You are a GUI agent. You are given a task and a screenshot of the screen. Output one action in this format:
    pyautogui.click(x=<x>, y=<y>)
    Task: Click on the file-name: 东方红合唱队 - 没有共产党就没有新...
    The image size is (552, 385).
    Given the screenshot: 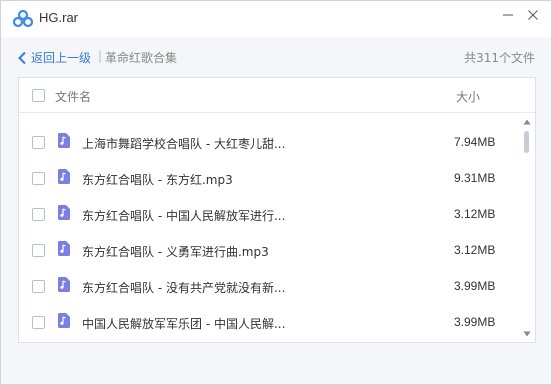 What is the action you would take?
    pyautogui.click(x=184, y=288)
    